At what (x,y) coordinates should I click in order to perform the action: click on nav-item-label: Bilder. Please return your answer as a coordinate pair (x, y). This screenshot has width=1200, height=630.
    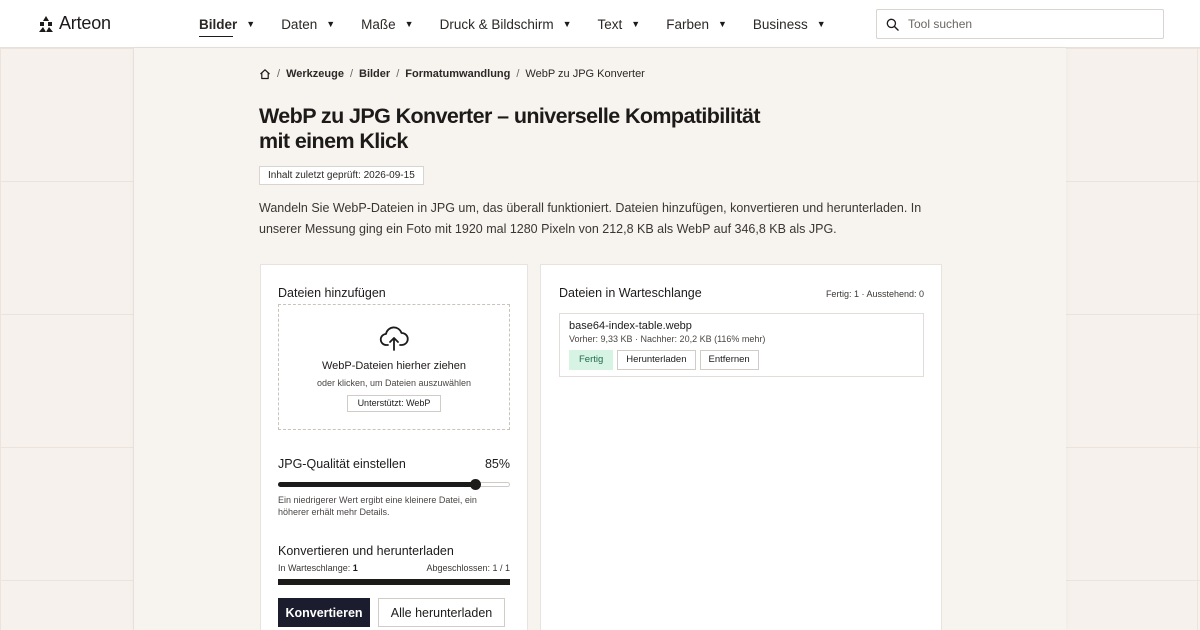
    Looking at the image, I should click on (218, 24).